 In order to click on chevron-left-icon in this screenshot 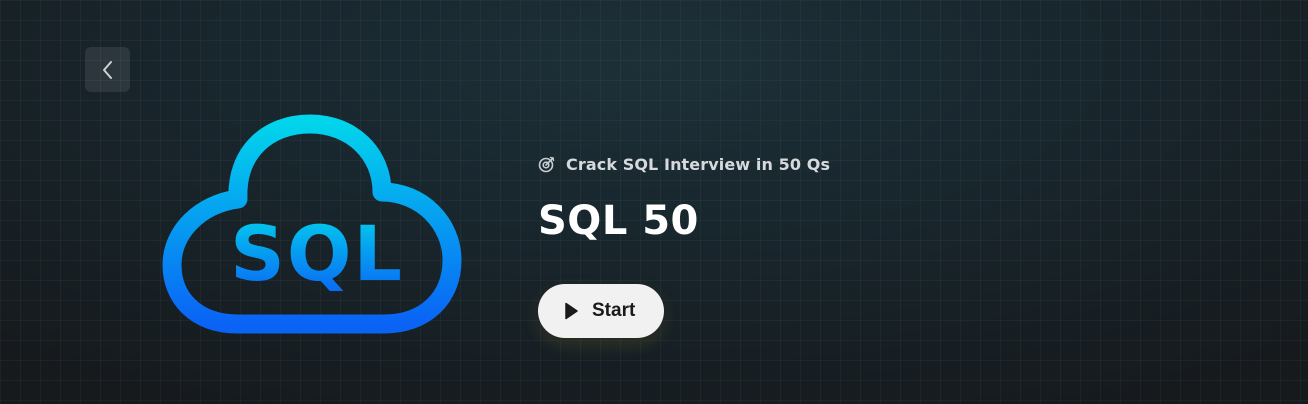, I will do `click(107, 69)`.